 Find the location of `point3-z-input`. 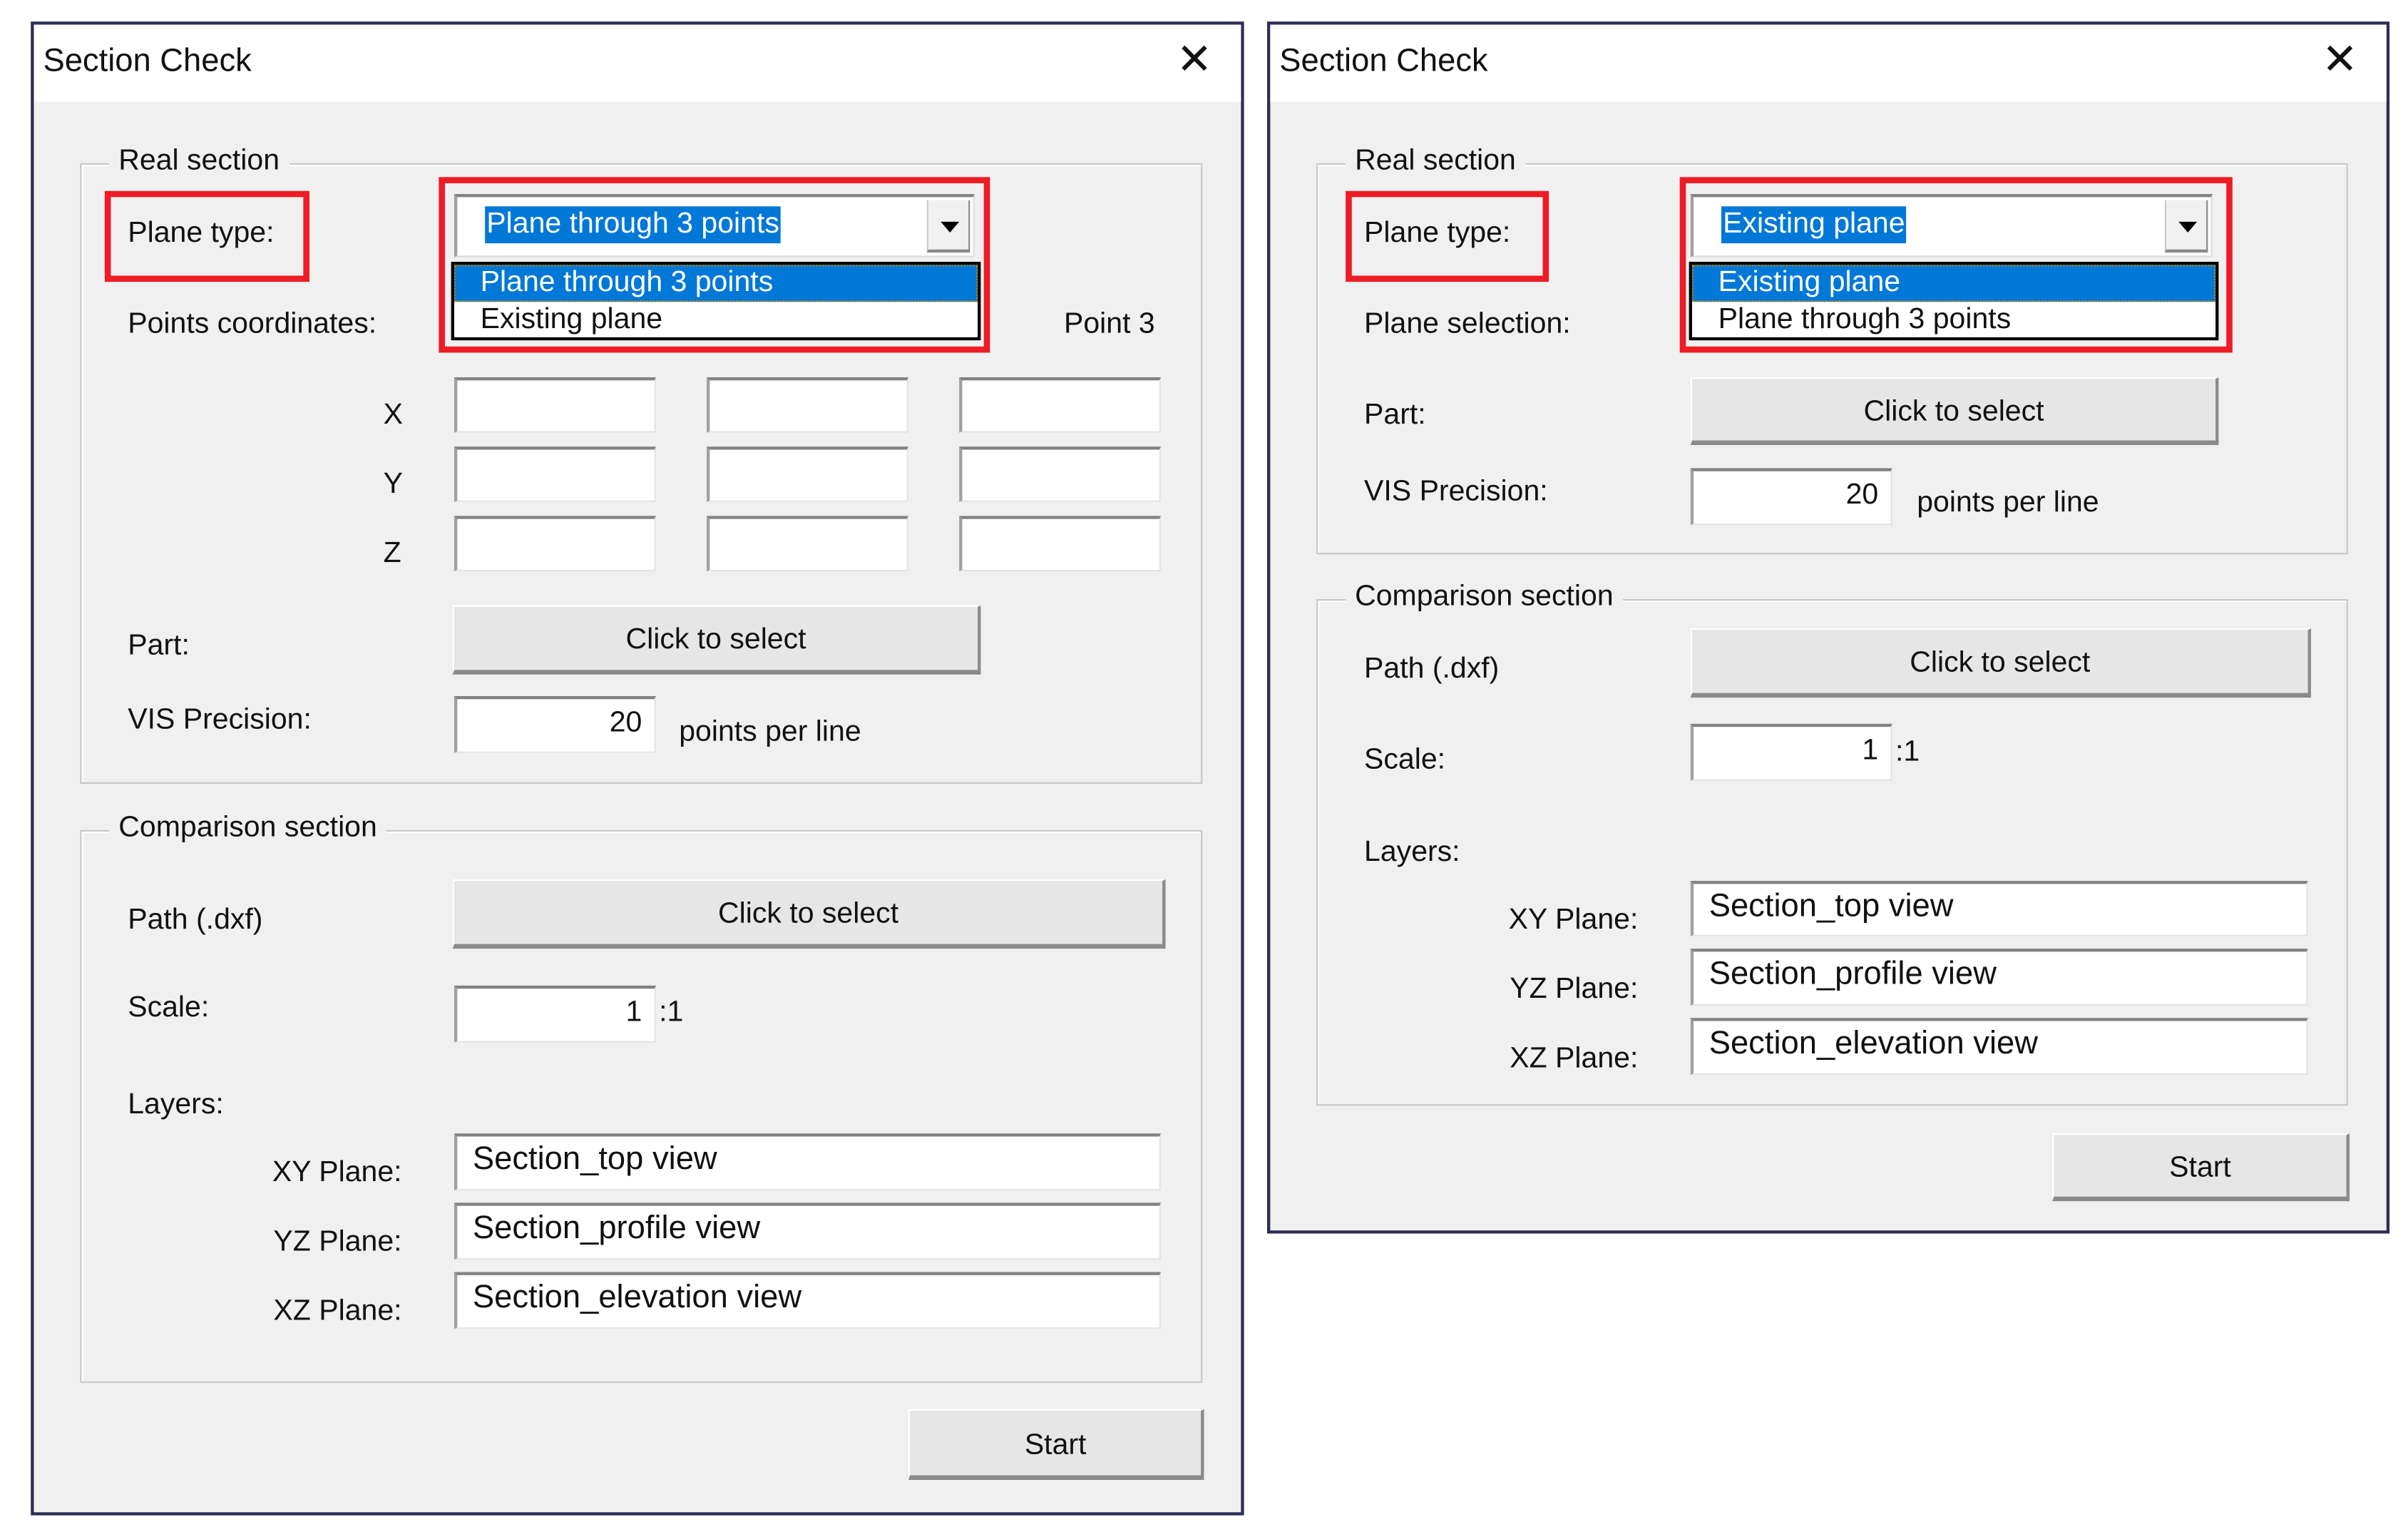

point3-z-input is located at coordinates (1060, 544).